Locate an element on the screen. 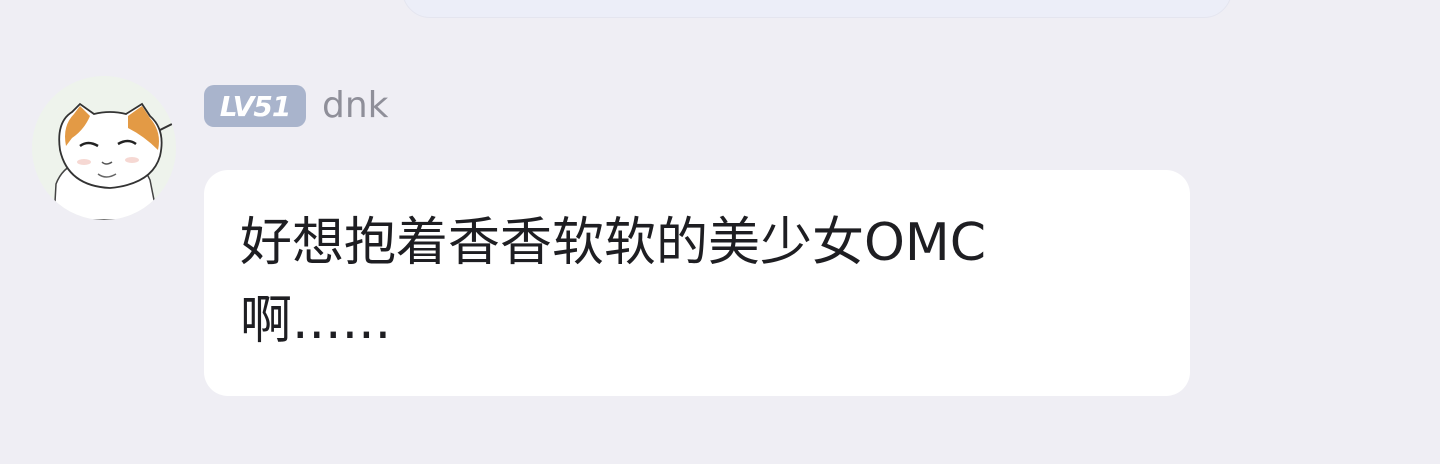  cat-meme-avatar-icon is located at coordinates (104, 148).